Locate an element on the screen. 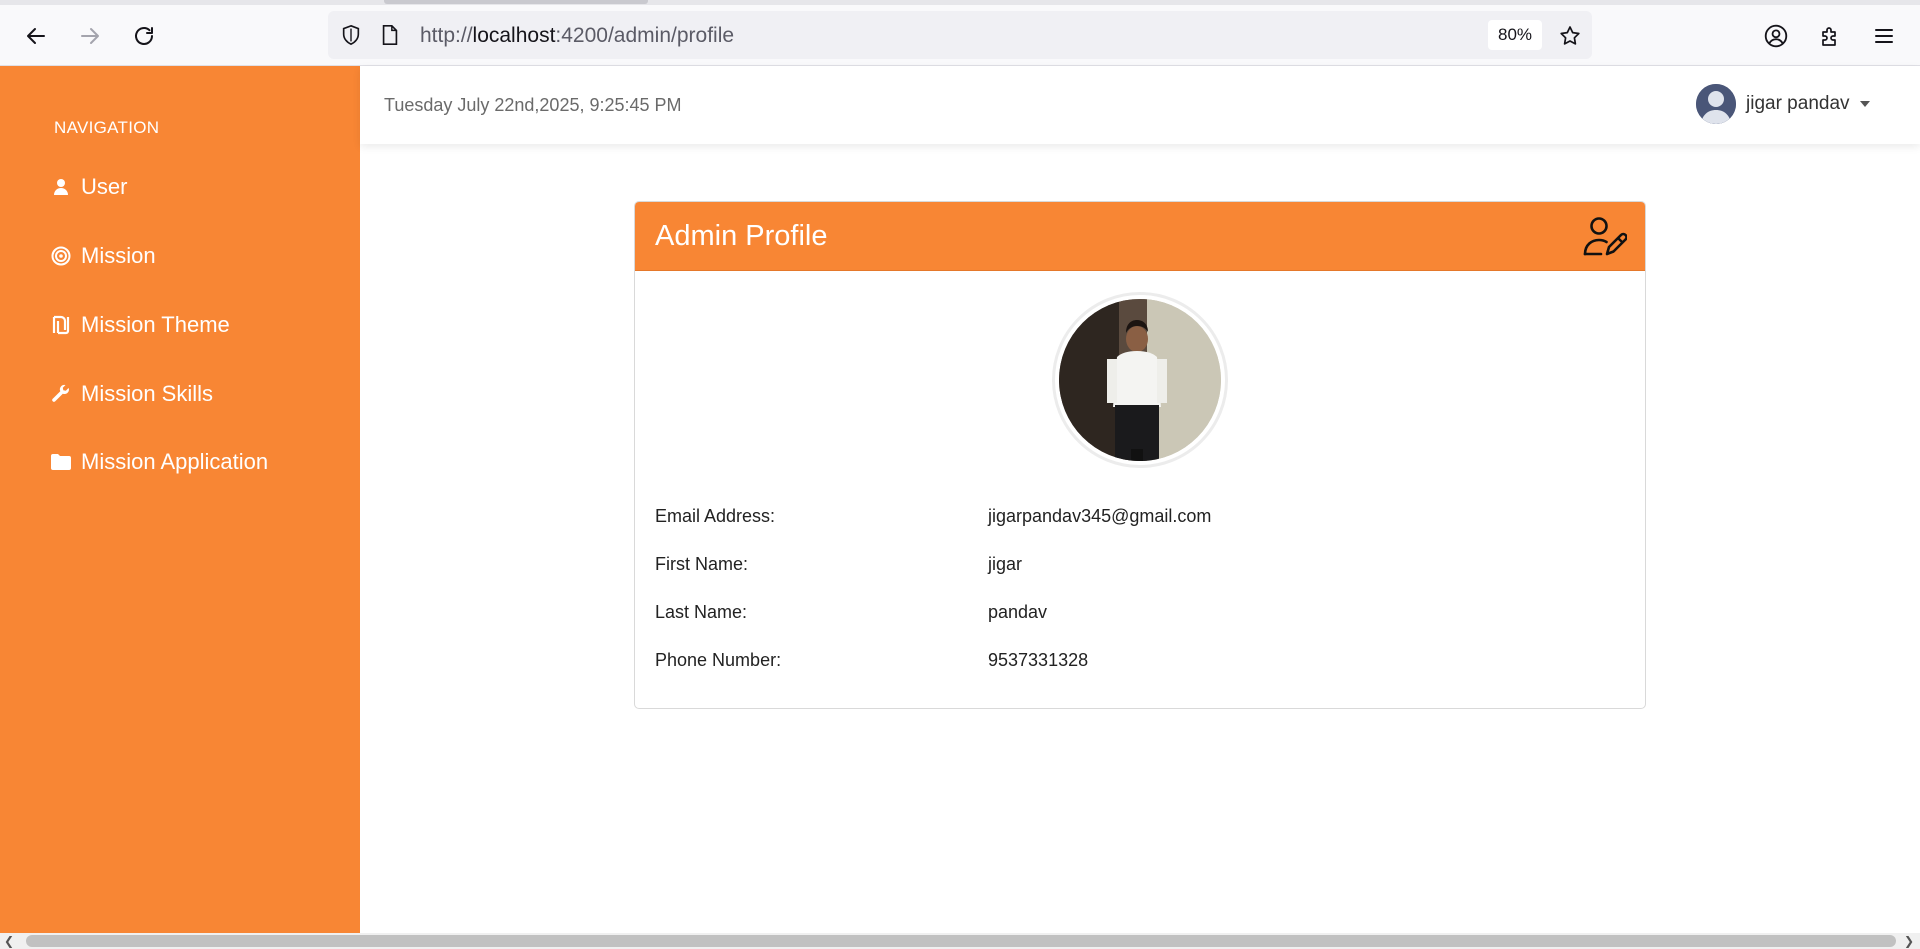  target-icon is located at coordinates (61, 256).